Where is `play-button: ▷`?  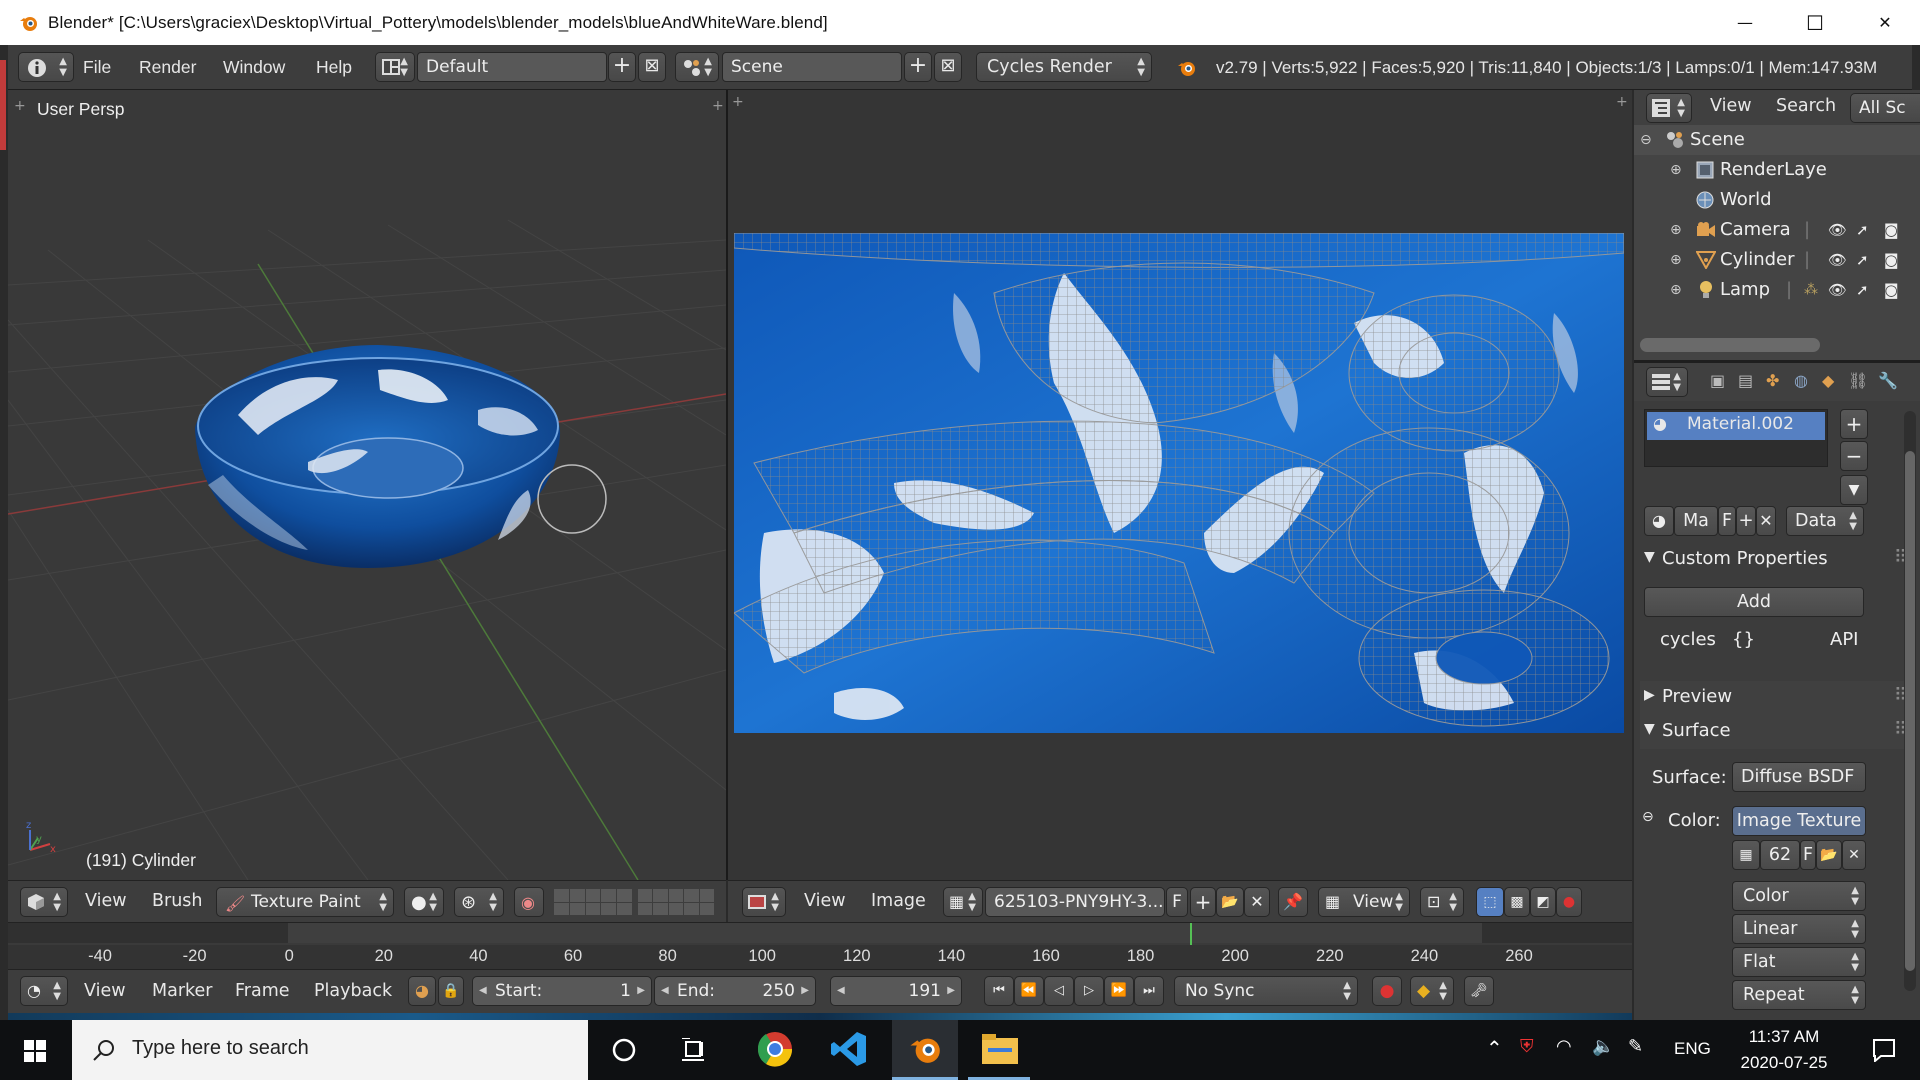 play-button: ▷ is located at coordinates (1089, 991).